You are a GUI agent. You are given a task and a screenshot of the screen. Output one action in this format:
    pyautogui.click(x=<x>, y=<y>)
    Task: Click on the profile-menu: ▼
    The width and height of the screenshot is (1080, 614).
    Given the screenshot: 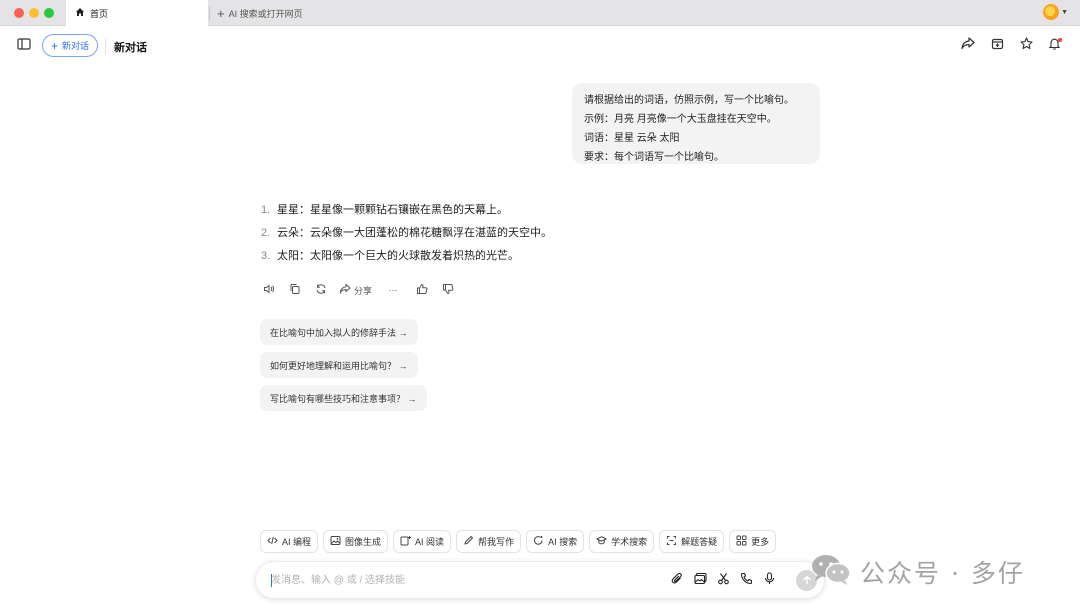 What is the action you would take?
    pyautogui.click(x=1055, y=12)
    